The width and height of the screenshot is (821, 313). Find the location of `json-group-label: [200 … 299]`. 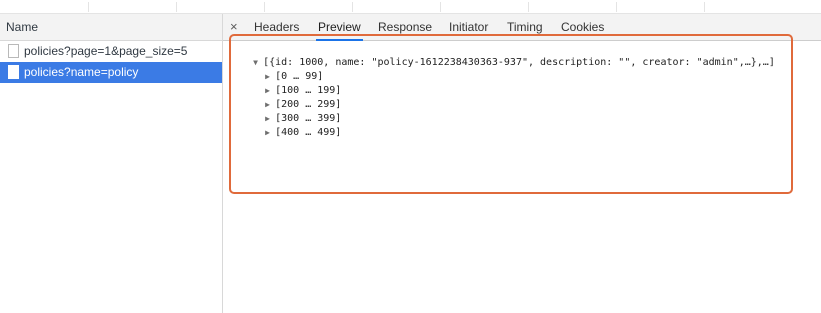

json-group-label: [200 … 299] is located at coordinates (308, 104).